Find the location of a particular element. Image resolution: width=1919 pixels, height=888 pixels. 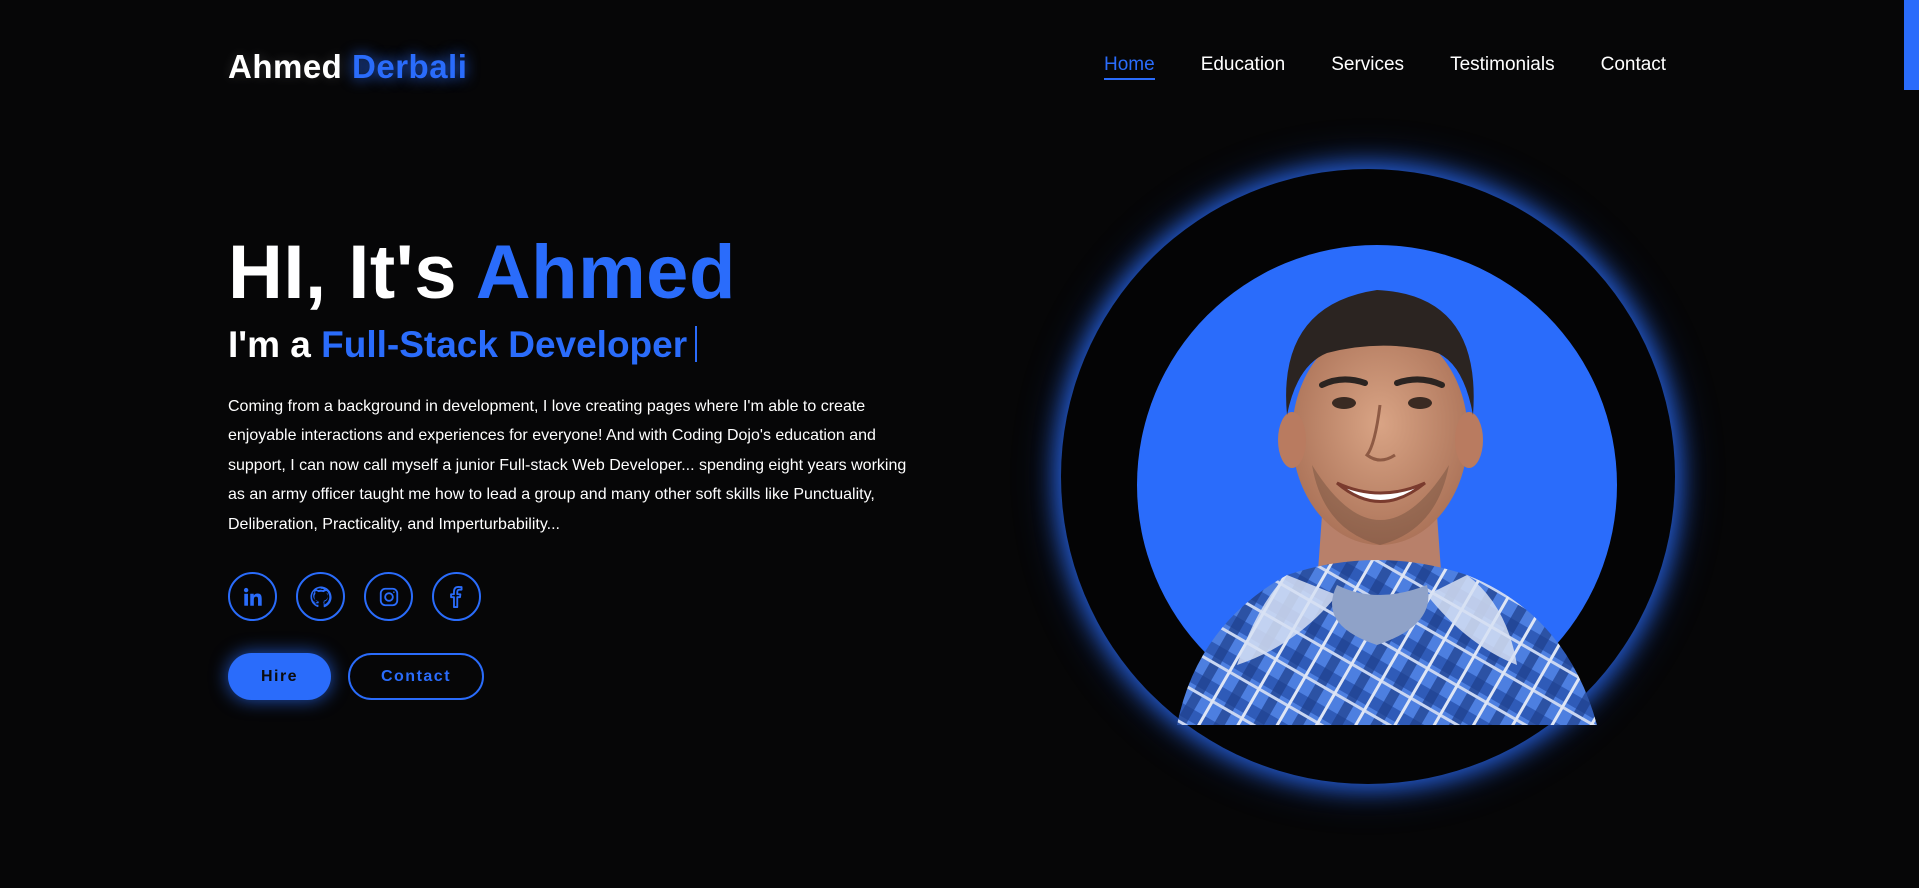

typing-caret is located at coordinates (696, 344).